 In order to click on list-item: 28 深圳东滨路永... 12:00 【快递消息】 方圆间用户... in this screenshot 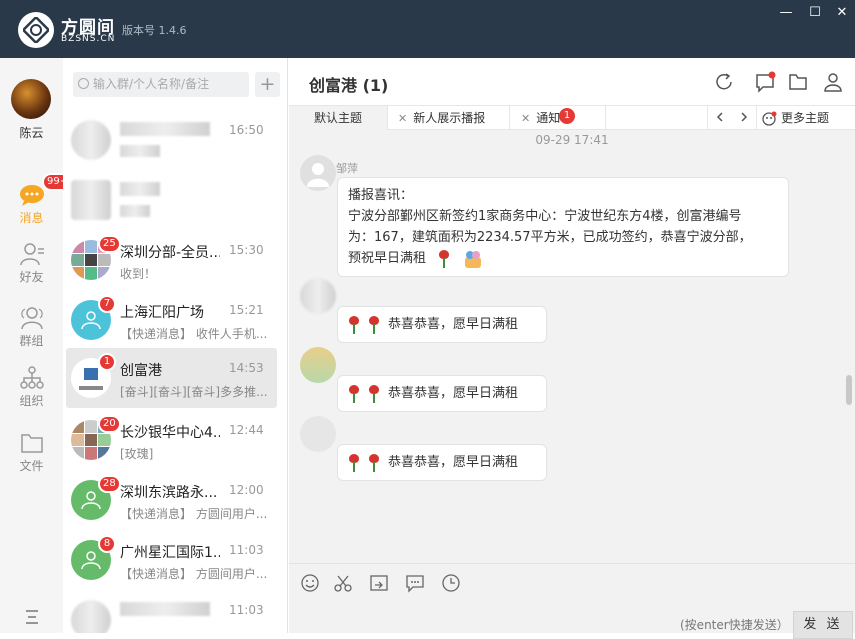, I will do `click(175, 500)`.